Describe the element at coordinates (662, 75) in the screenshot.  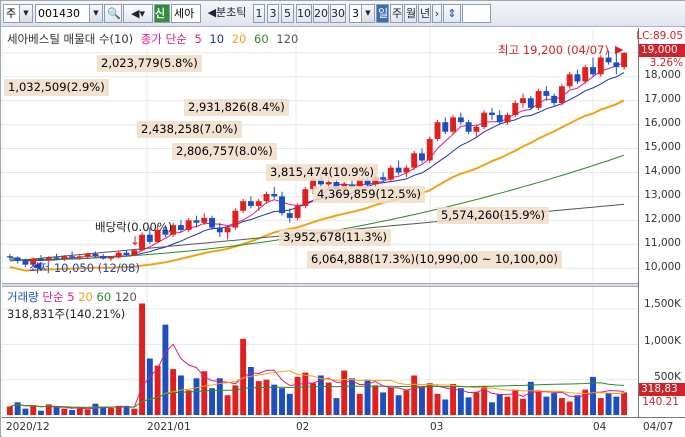
I see `price-tick: 18,000` at that location.